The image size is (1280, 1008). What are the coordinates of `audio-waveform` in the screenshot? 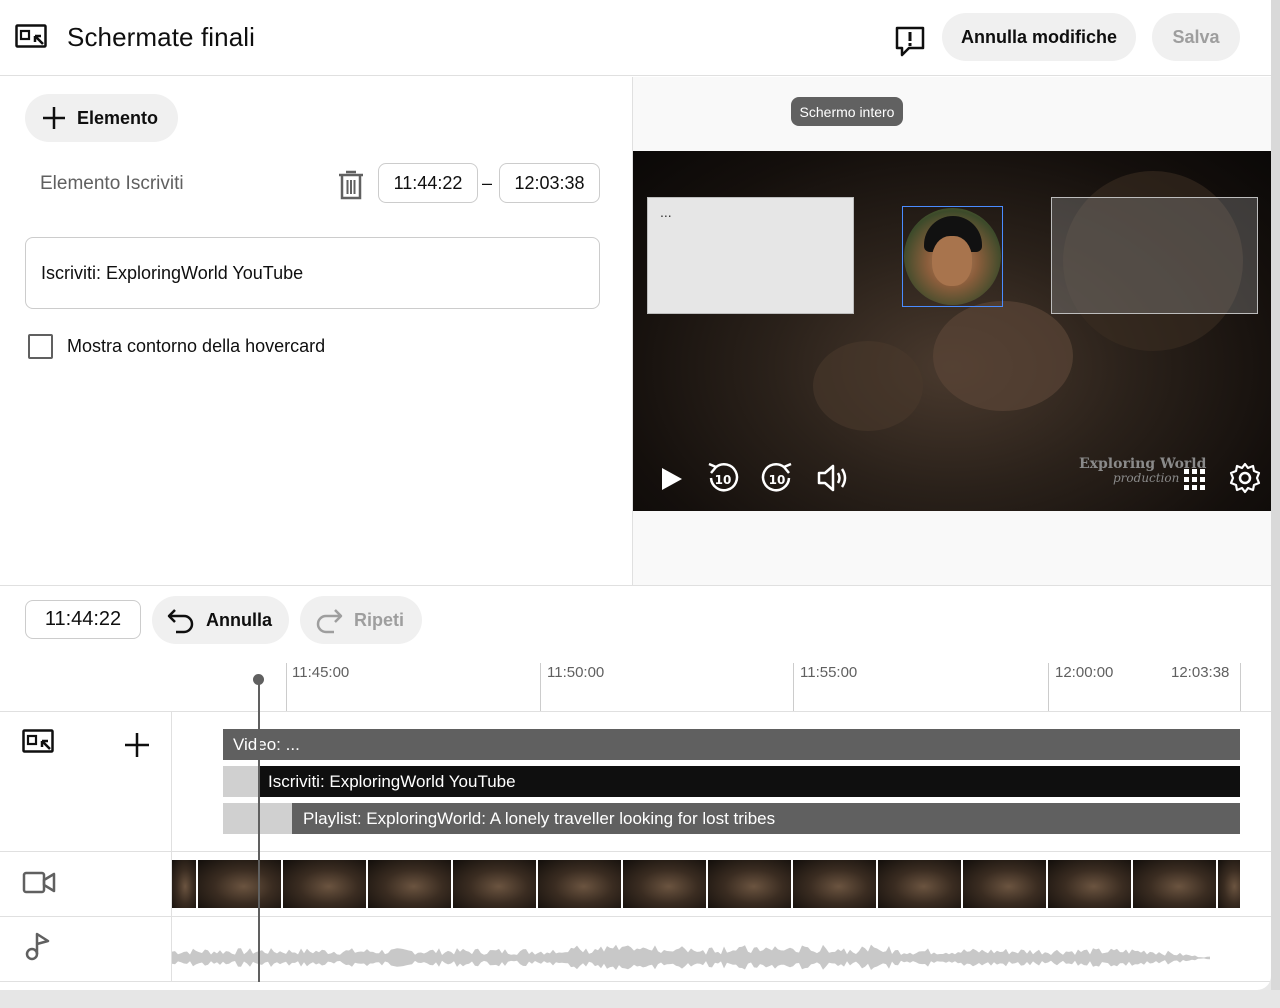 It's located at (706, 949).